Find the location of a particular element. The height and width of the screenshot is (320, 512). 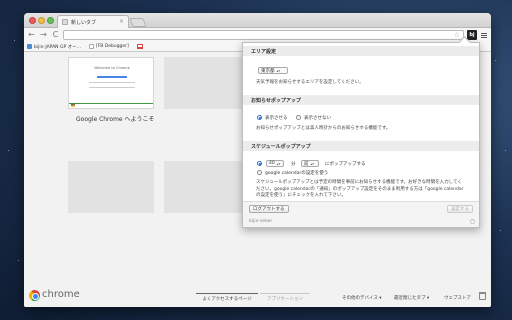

schedule-before-select: 前 ▴▾ is located at coordinates (310, 163).